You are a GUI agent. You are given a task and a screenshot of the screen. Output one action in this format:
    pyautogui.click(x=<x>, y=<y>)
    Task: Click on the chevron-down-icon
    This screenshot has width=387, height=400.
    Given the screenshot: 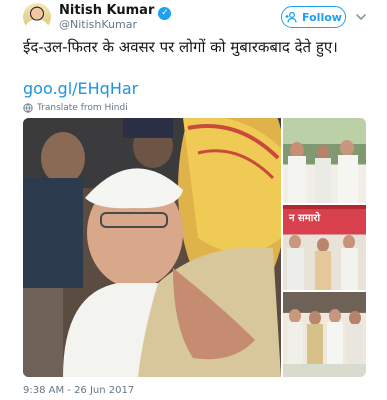 What is the action you would take?
    pyautogui.click(x=361, y=17)
    